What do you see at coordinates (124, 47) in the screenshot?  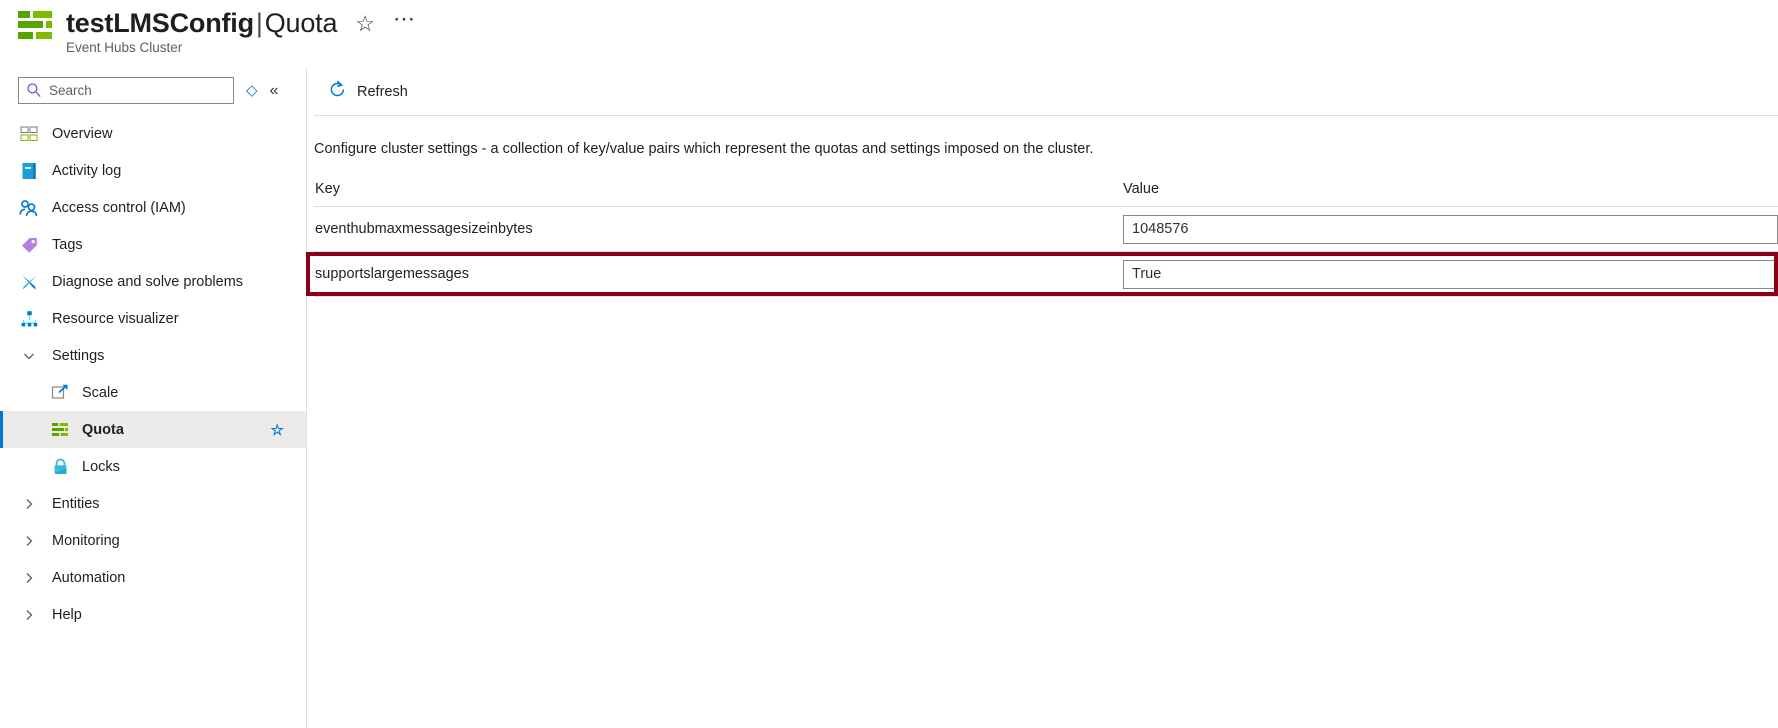 I see `resource-type-subtitle: Event Hubs Cluster` at bounding box center [124, 47].